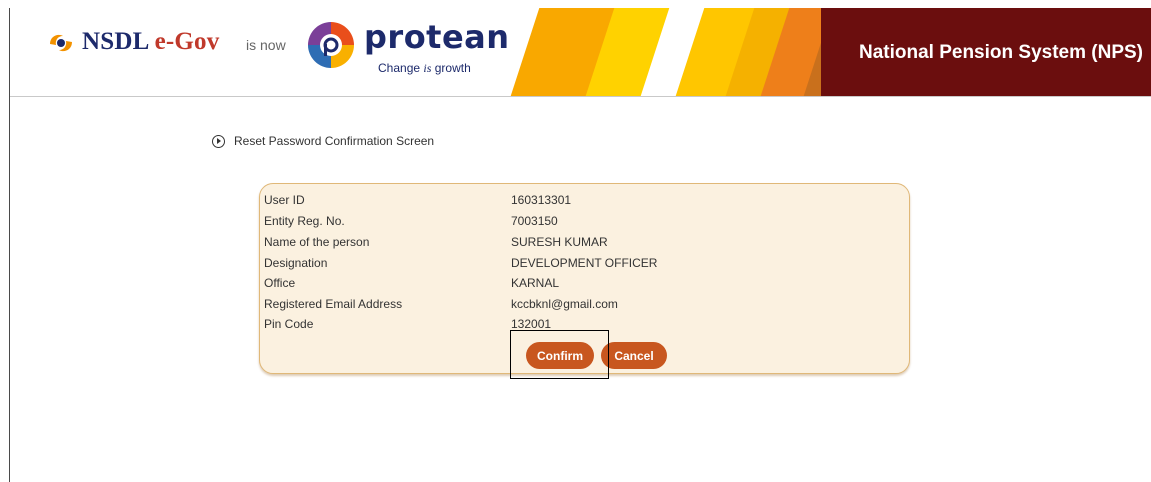  Describe the element at coordinates (284, 200) in the screenshot. I see `detail-label: User ID` at that location.